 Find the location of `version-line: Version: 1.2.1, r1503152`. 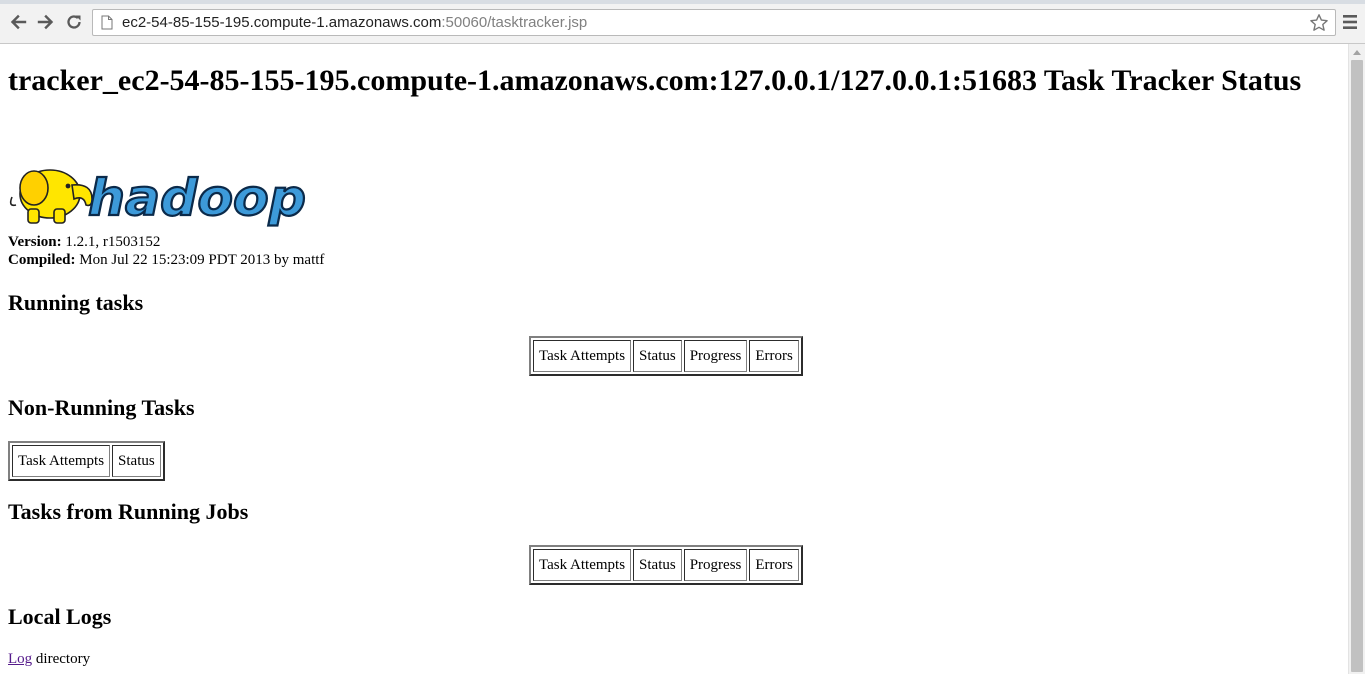

version-line: Version: 1.2.1, r1503152 is located at coordinates (84, 242).